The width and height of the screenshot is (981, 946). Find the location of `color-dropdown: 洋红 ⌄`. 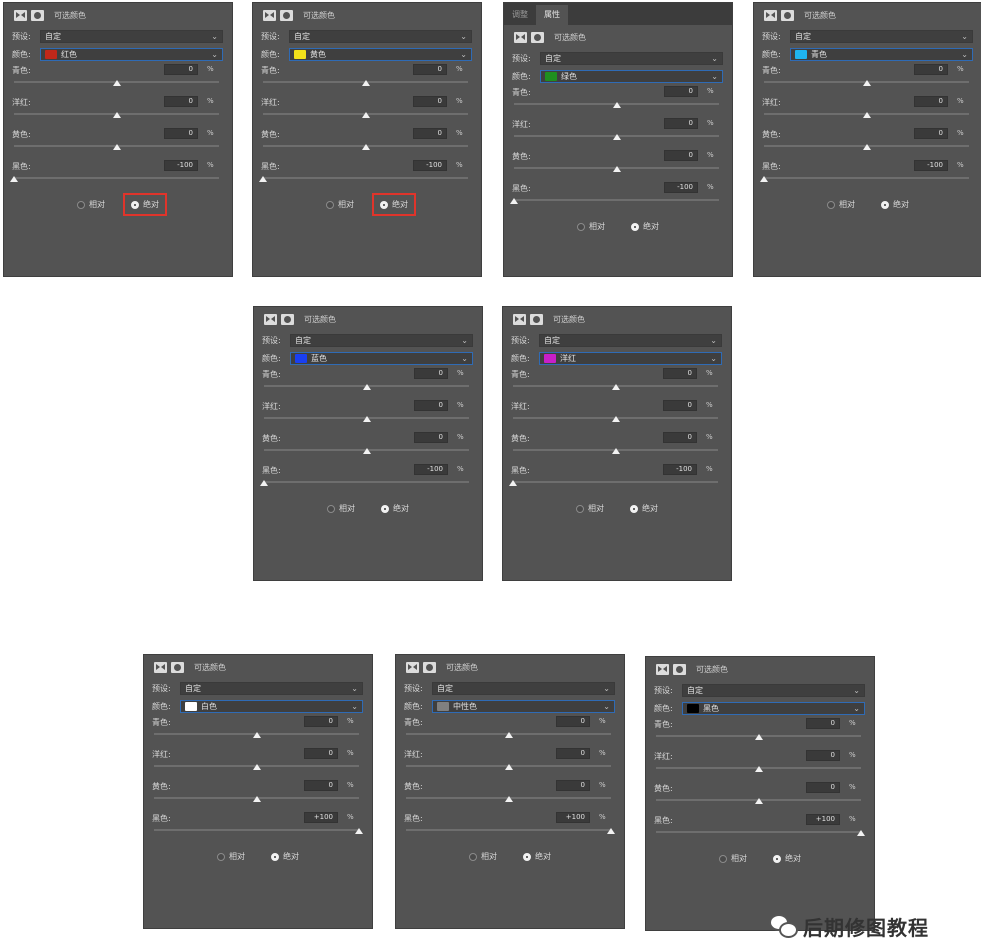

color-dropdown: 洋红 ⌄ is located at coordinates (630, 358).